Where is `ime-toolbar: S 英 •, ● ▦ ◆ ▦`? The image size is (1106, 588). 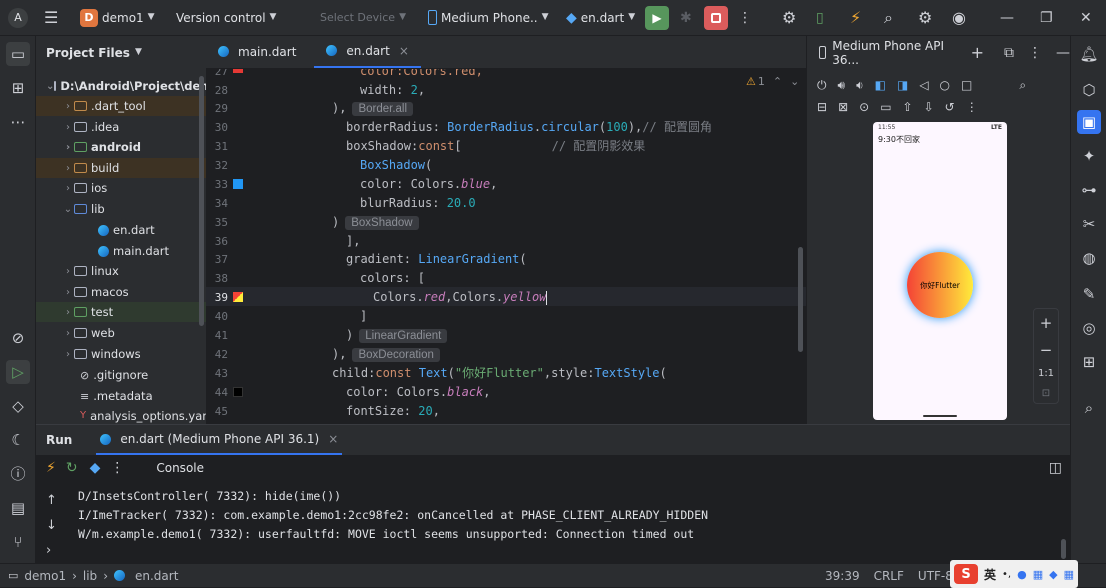 ime-toolbar: S 英 •, ● ▦ ◆ ▦ is located at coordinates (1014, 574).